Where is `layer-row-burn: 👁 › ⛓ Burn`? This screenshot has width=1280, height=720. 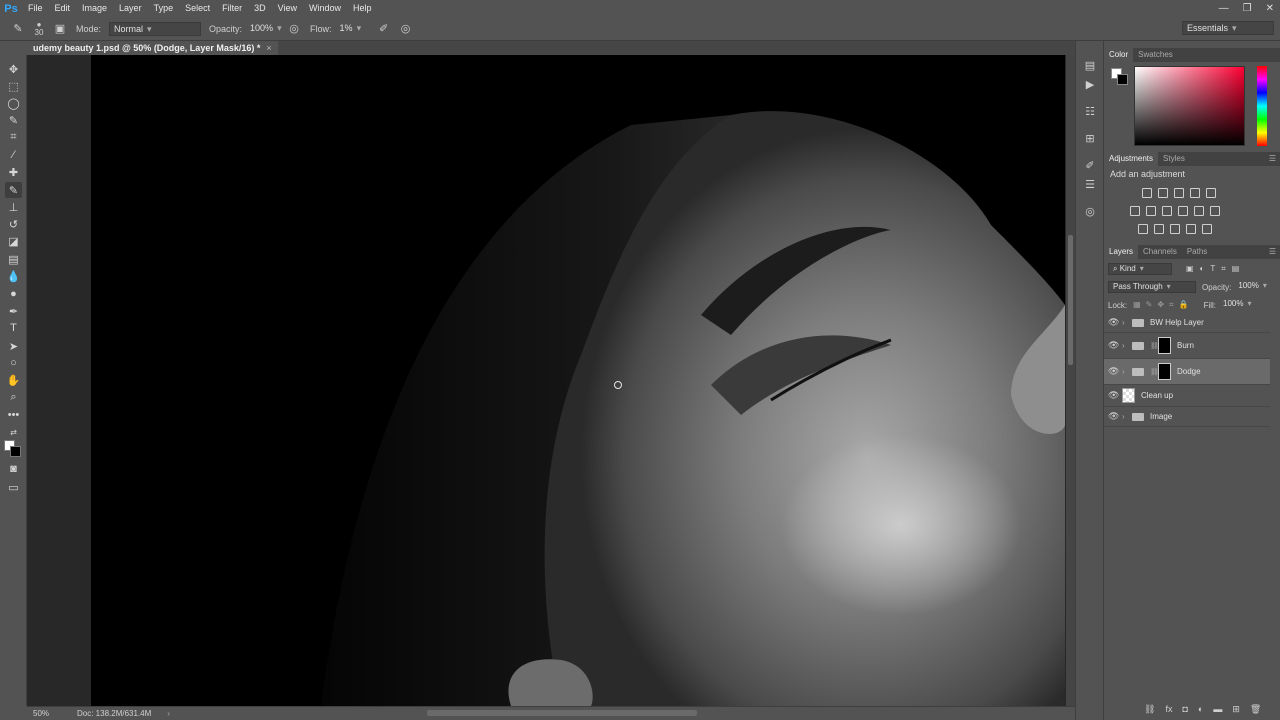 layer-row-burn: 👁 › ⛓ Burn is located at coordinates (1187, 346).